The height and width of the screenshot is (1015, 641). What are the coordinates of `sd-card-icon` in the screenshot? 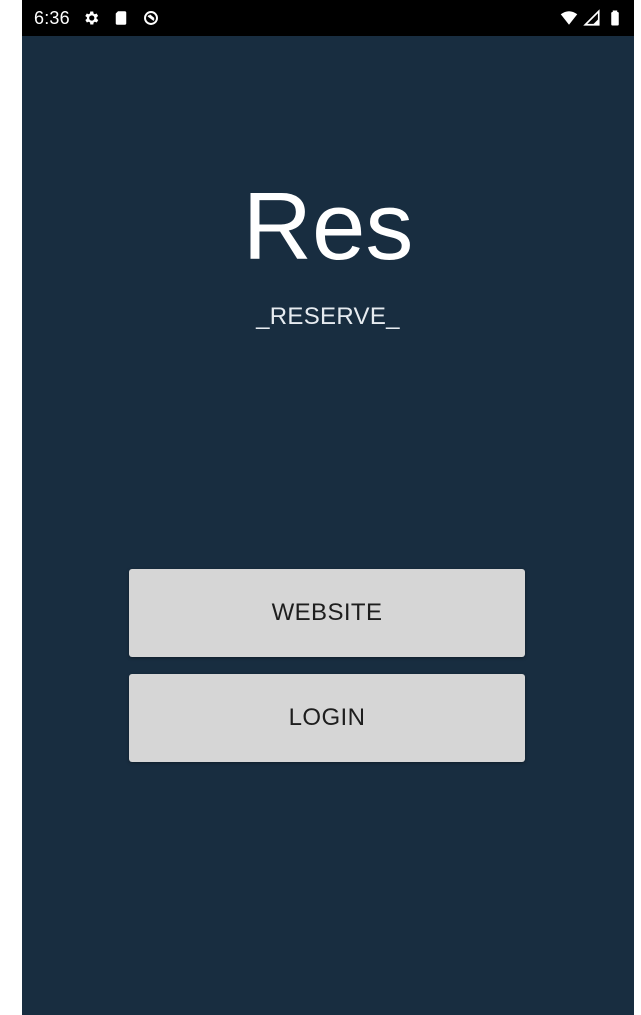 It's located at (121, 18).